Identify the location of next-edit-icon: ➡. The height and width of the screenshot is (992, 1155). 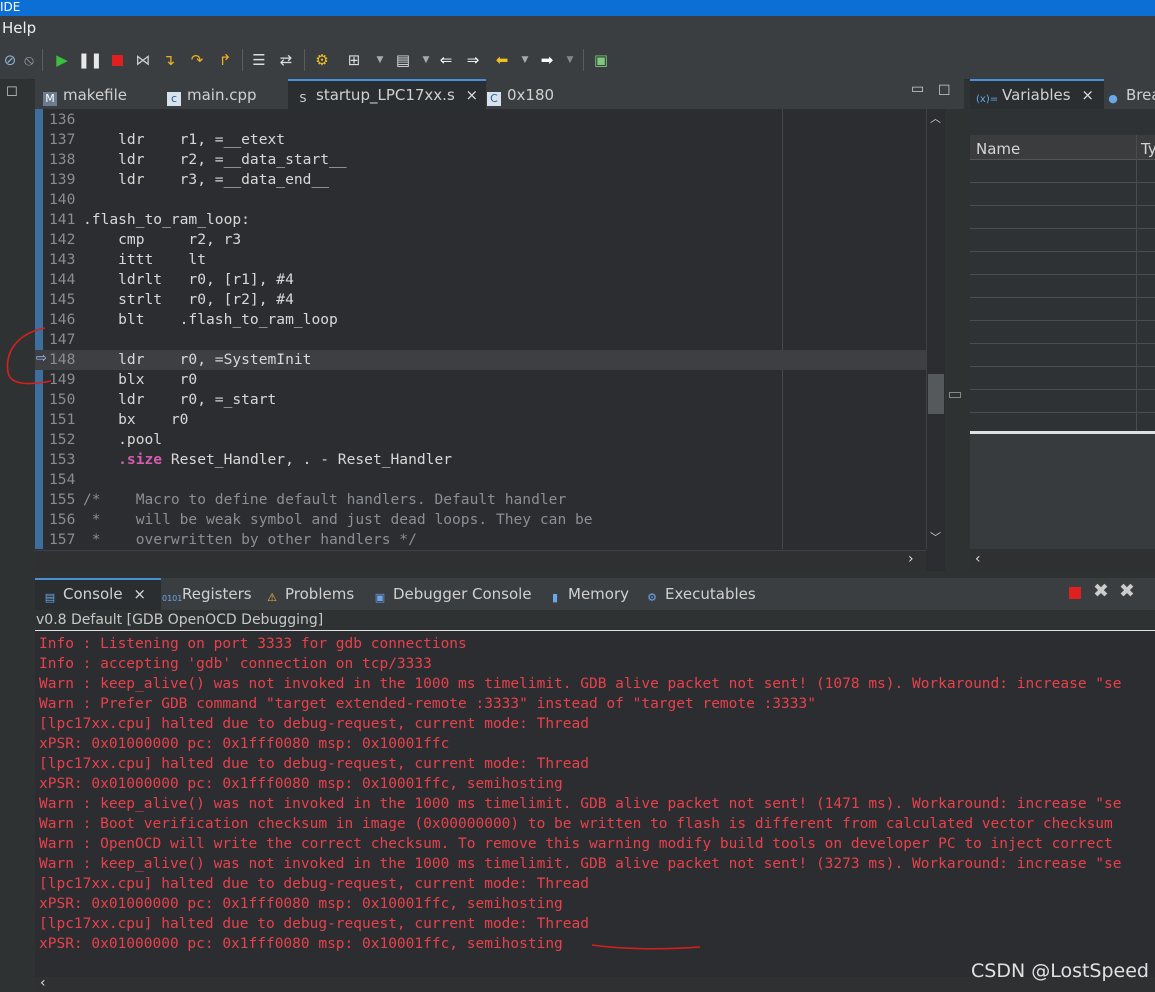
(547, 60).